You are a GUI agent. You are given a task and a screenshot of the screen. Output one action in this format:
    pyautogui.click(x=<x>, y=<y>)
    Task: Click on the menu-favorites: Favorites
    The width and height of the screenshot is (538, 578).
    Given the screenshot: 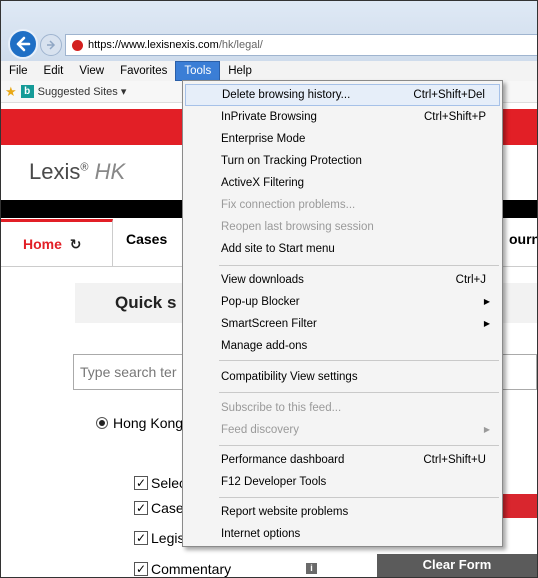 What is the action you would take?
    pyautogui.click(x=143, y=71)
    